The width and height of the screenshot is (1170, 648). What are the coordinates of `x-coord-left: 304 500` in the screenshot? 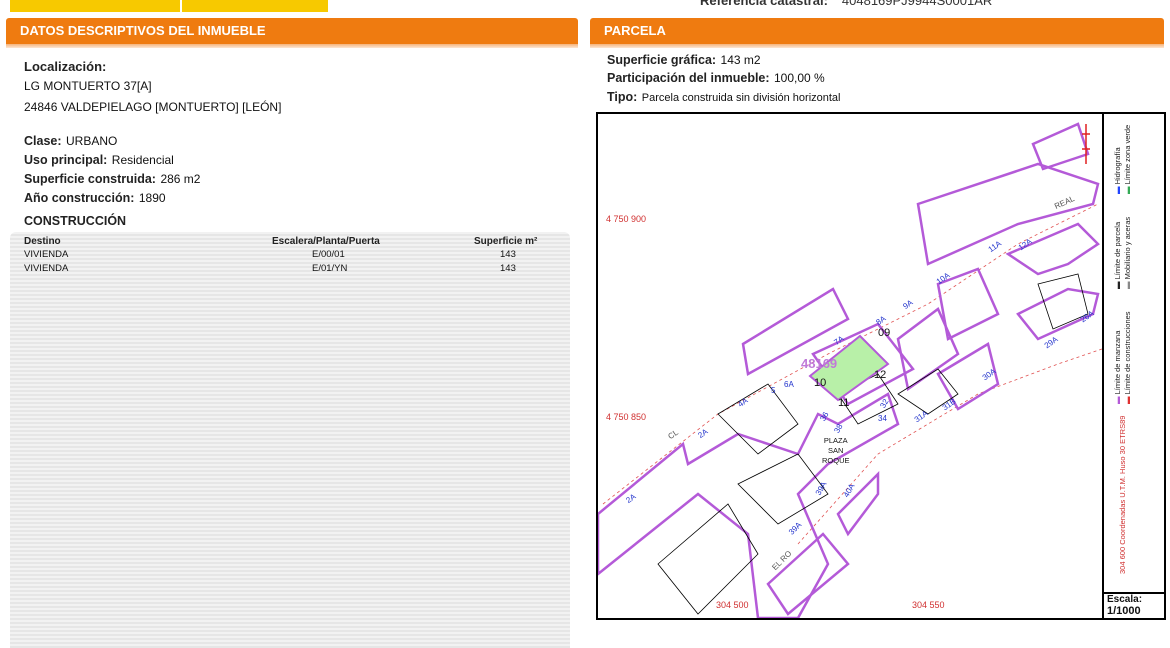 It's located at (732, 605).